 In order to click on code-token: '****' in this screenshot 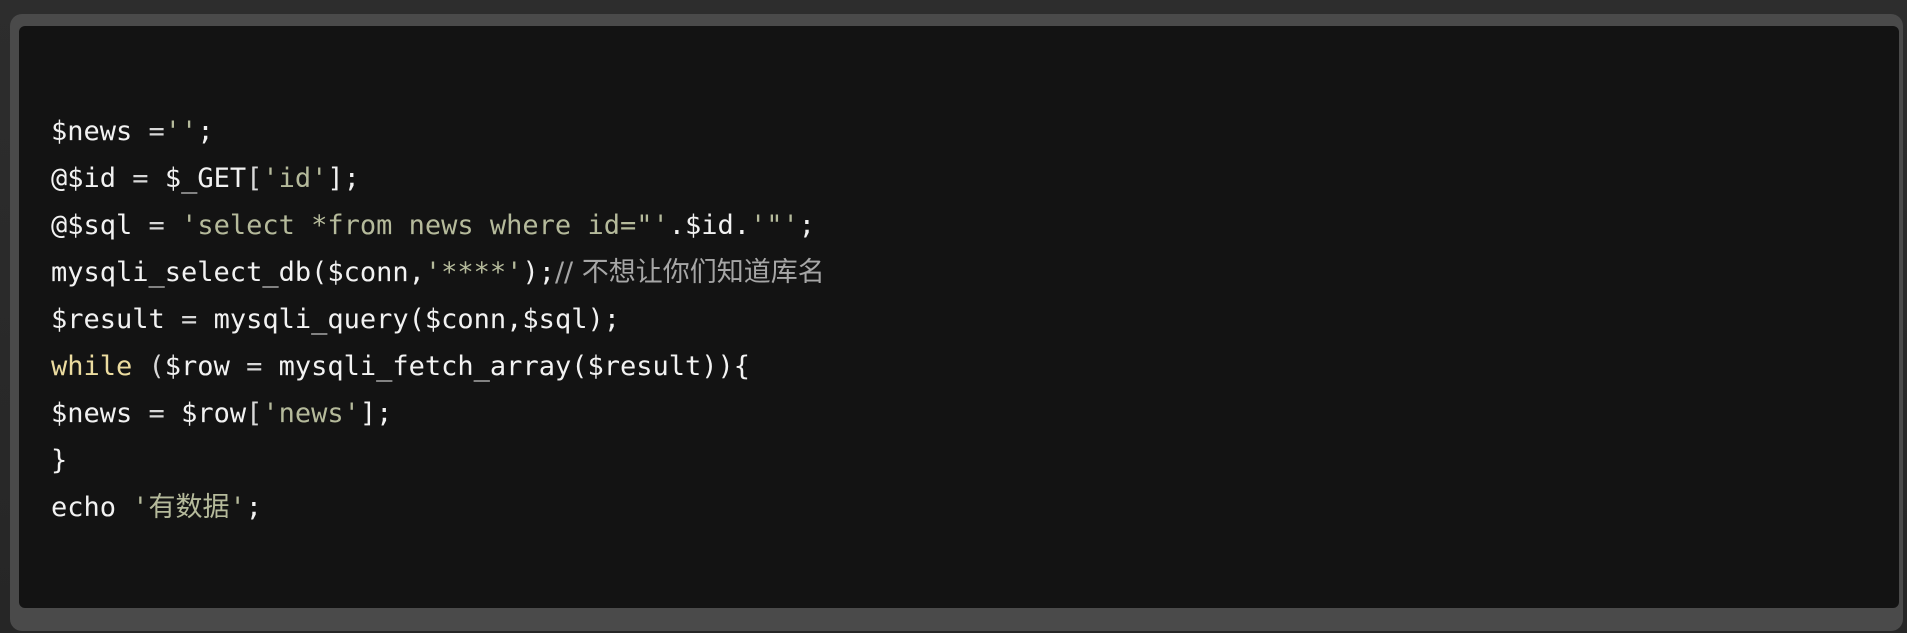, I will do `click(473, 272)`.